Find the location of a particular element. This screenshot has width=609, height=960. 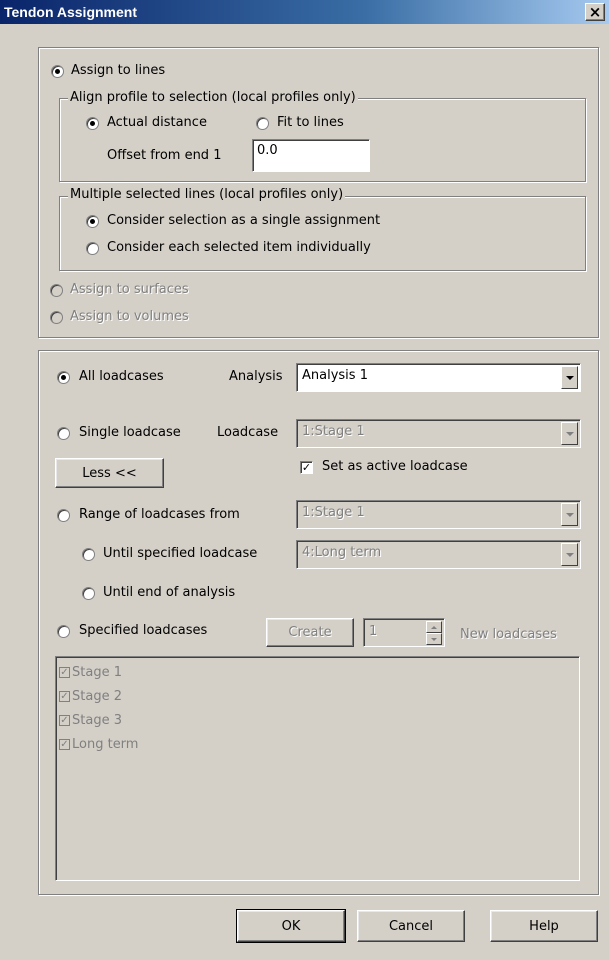

individually-label: Consider each selected item individually is located at coordinates (239, 247).